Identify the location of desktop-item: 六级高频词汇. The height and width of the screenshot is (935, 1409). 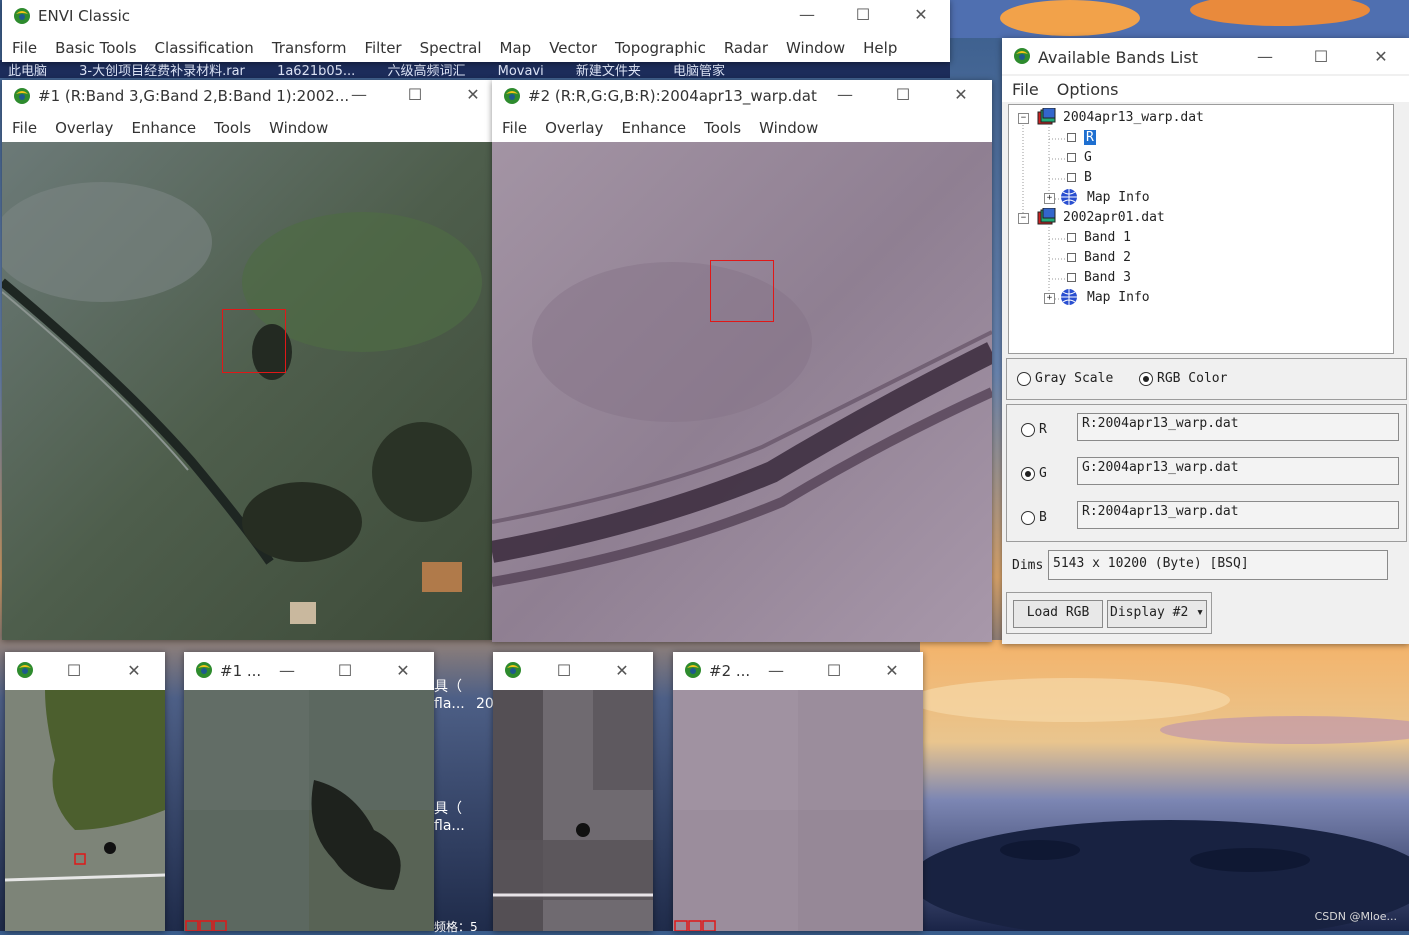
(426, 71).